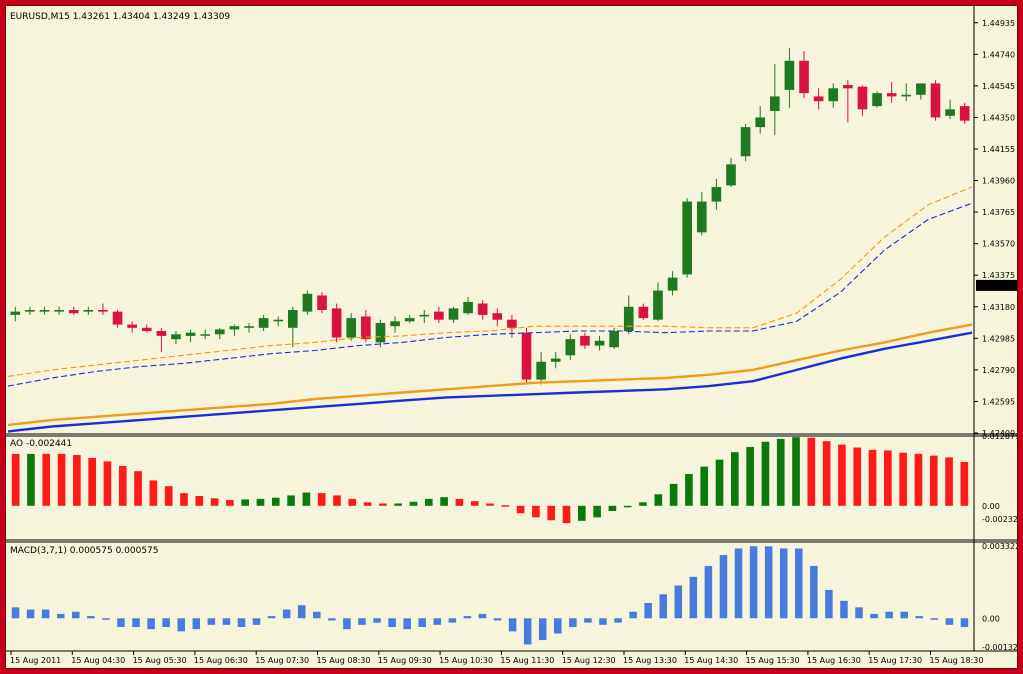 The width and height of the screenshot is (1023, 674). What do you see at coordinates (490, 382) in the screenshot?
I see `moving-average-line` at bounding box center [490, 382].